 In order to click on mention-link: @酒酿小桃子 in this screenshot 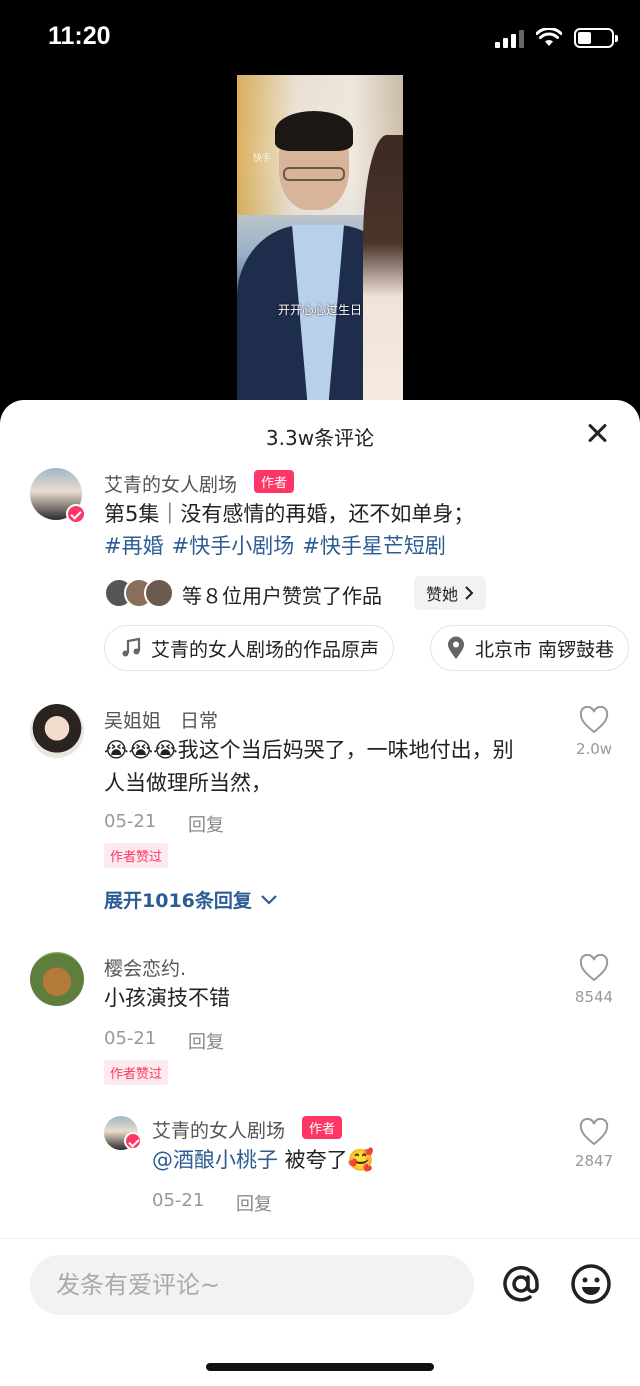, I will do `click(215, 1160)`.